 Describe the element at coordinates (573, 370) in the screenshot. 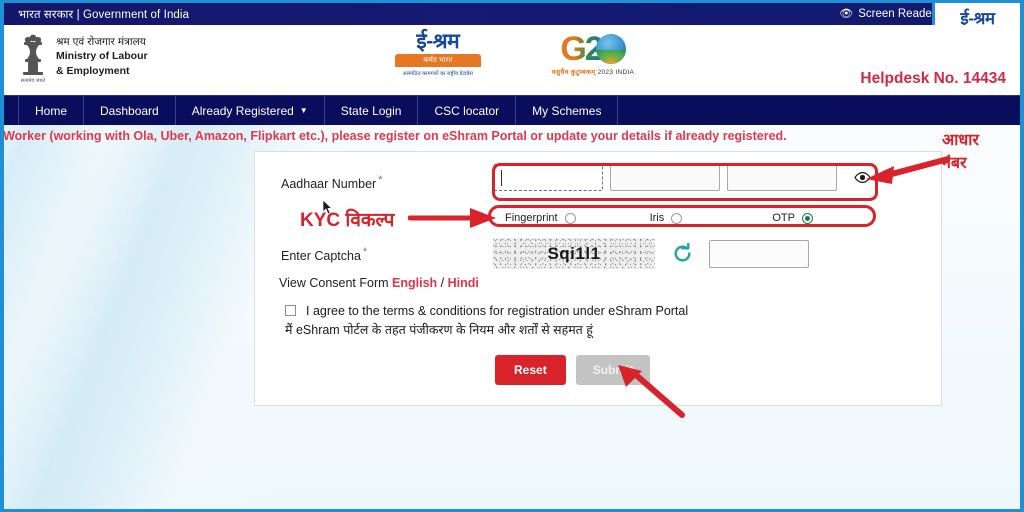

I see `form-actions: Reset Submit` at that location.